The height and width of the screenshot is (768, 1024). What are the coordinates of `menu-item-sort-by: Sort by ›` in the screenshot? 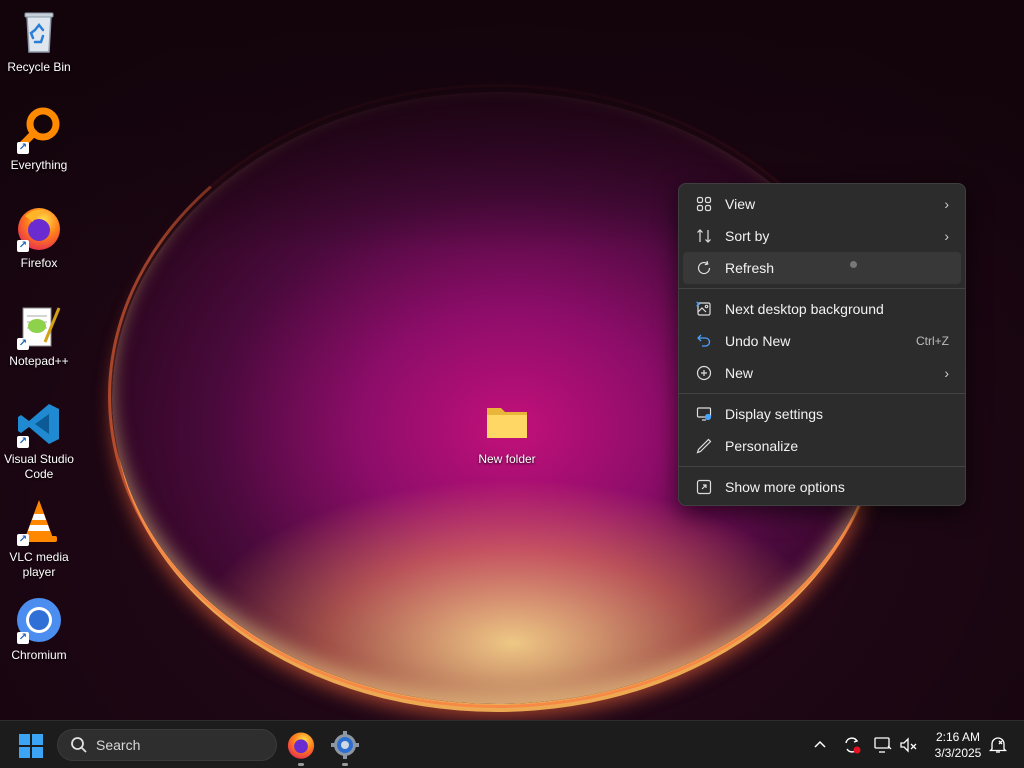 It's located at (822, 236).